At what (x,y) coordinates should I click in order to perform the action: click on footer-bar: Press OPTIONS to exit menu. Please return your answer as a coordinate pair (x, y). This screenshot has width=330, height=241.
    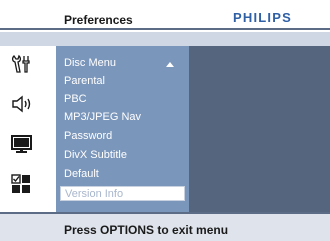
    Looking at the image, I should click on (165, 226).